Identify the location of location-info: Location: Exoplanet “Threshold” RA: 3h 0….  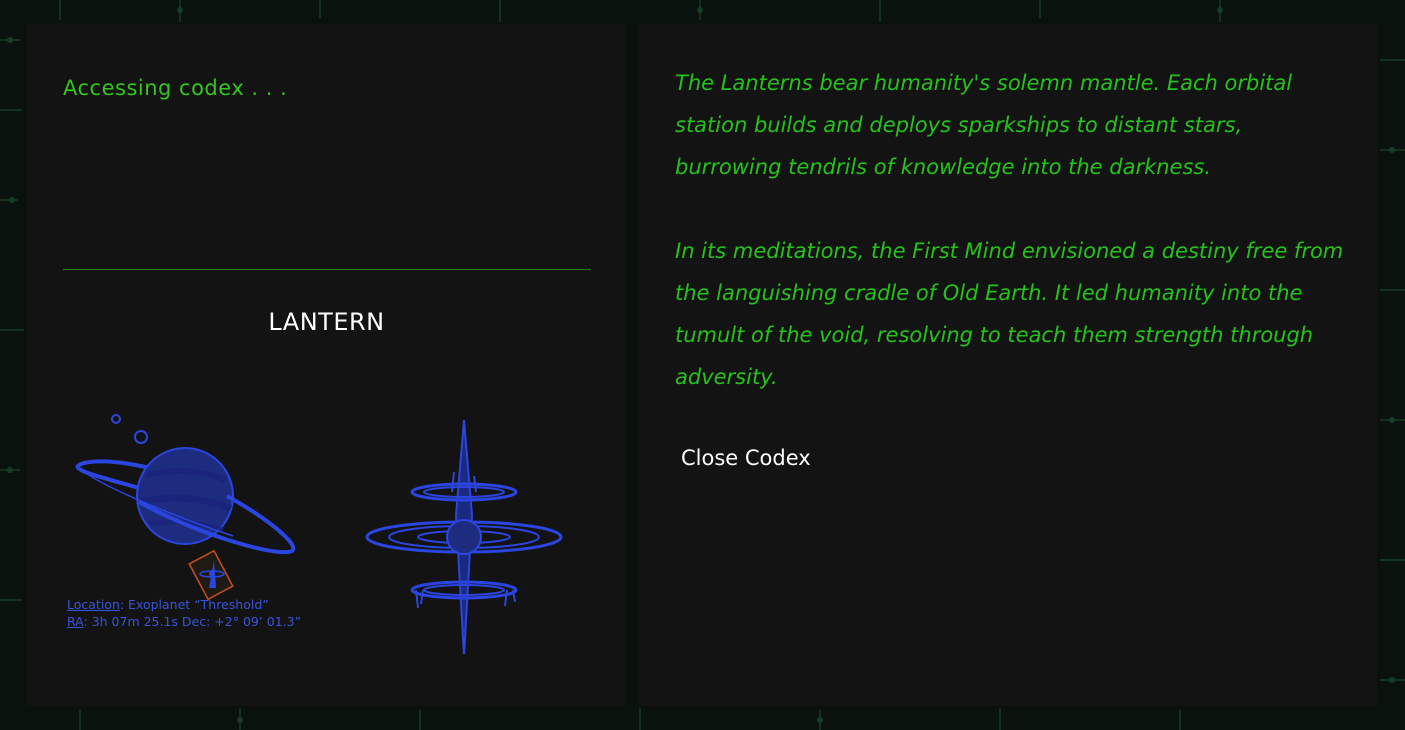
(184, 613).